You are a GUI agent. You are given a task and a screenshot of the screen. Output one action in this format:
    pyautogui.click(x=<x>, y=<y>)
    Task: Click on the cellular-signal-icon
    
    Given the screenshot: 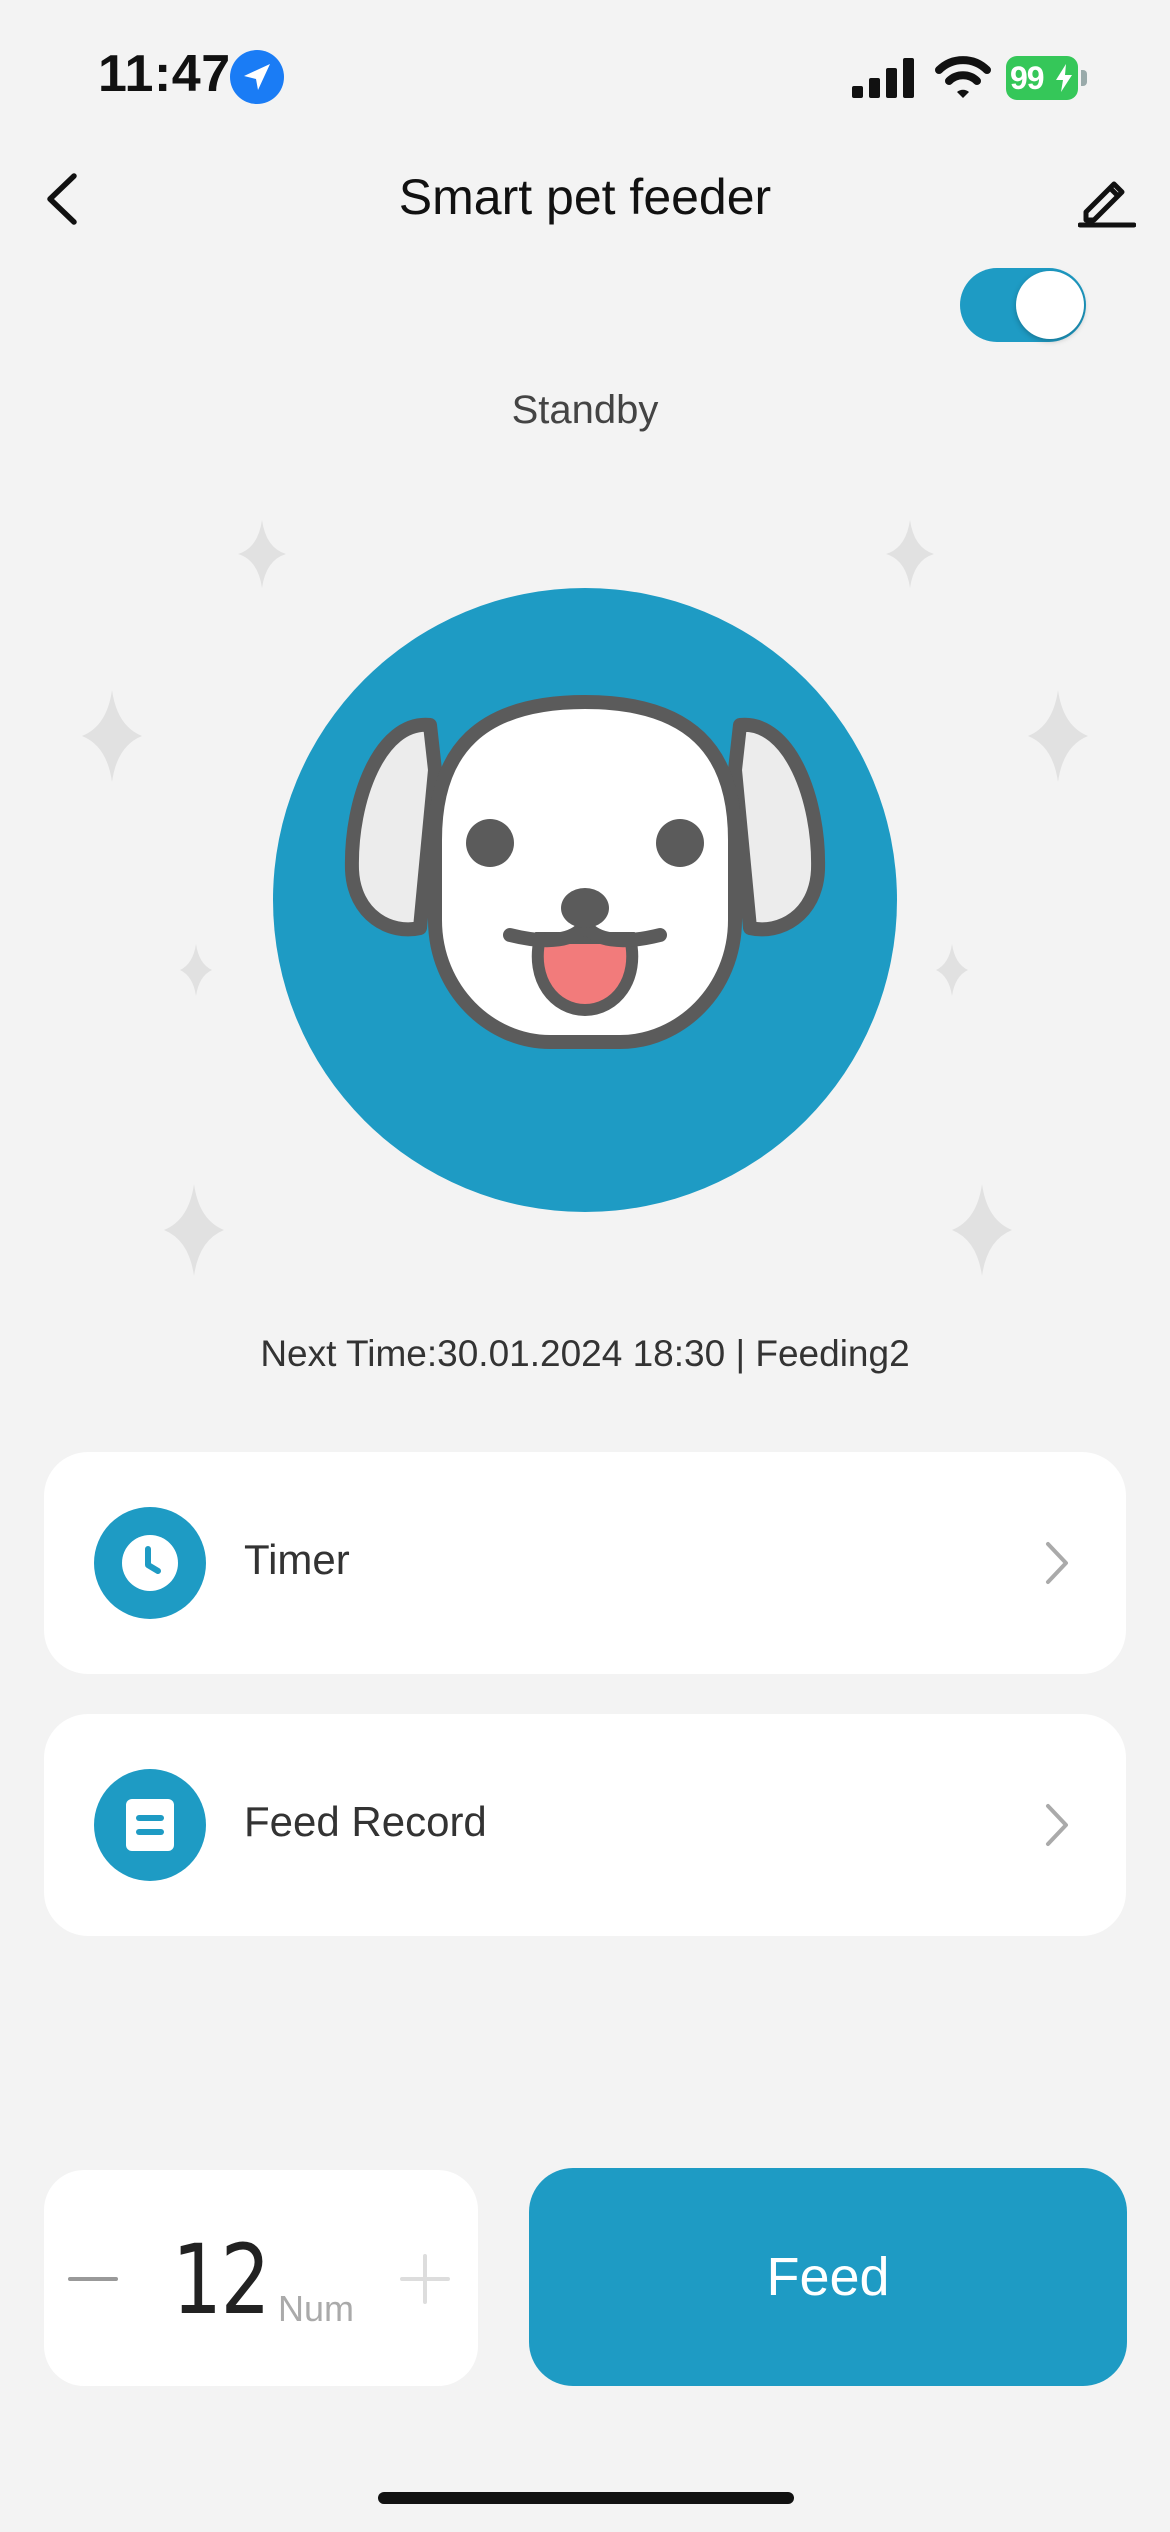 What is the action you would take?
    pyautogui.click(x=883, y=78)
    